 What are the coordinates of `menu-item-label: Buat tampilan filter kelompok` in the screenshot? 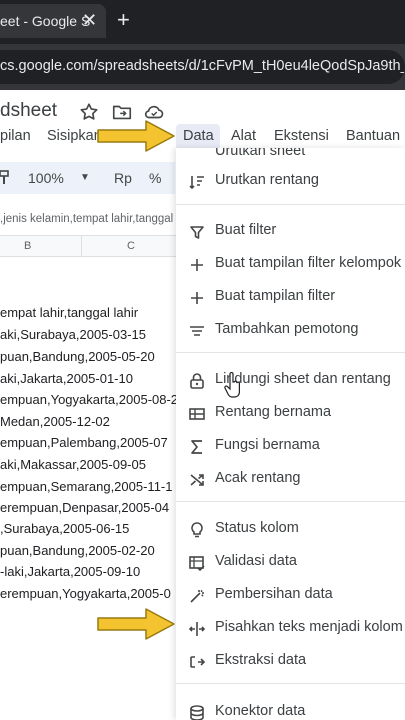 It's located at (308, 263).